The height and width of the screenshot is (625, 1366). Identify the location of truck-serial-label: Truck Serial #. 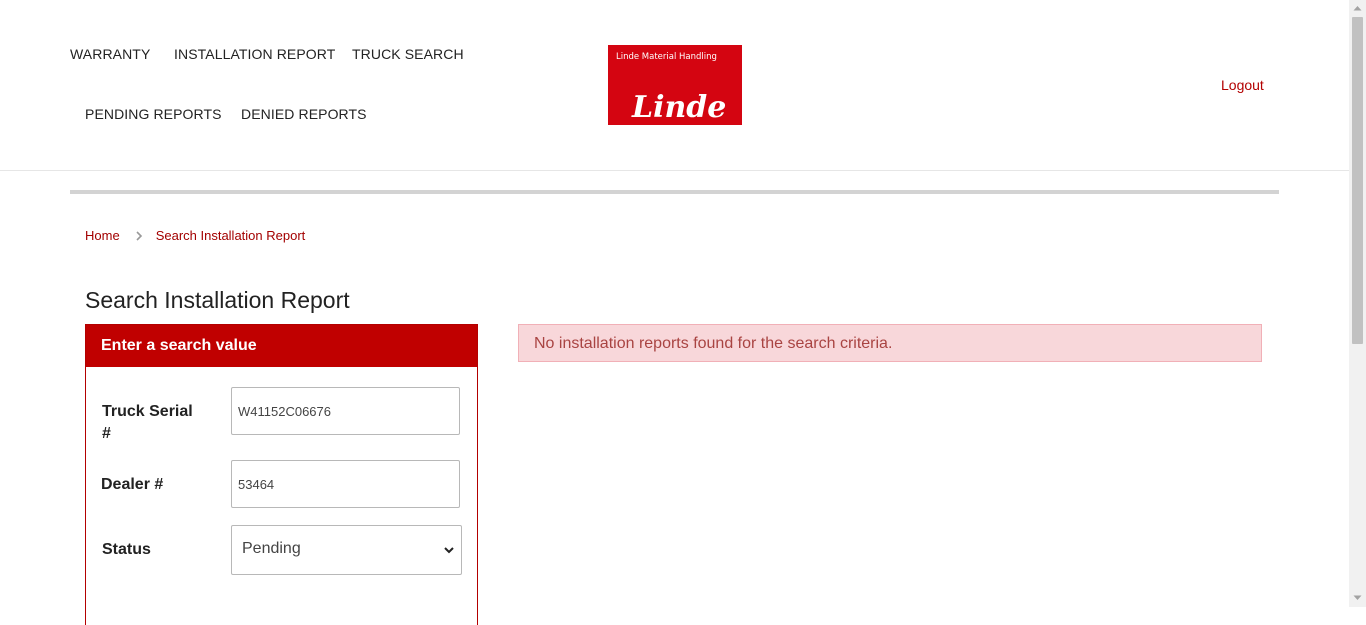
(147, 422).